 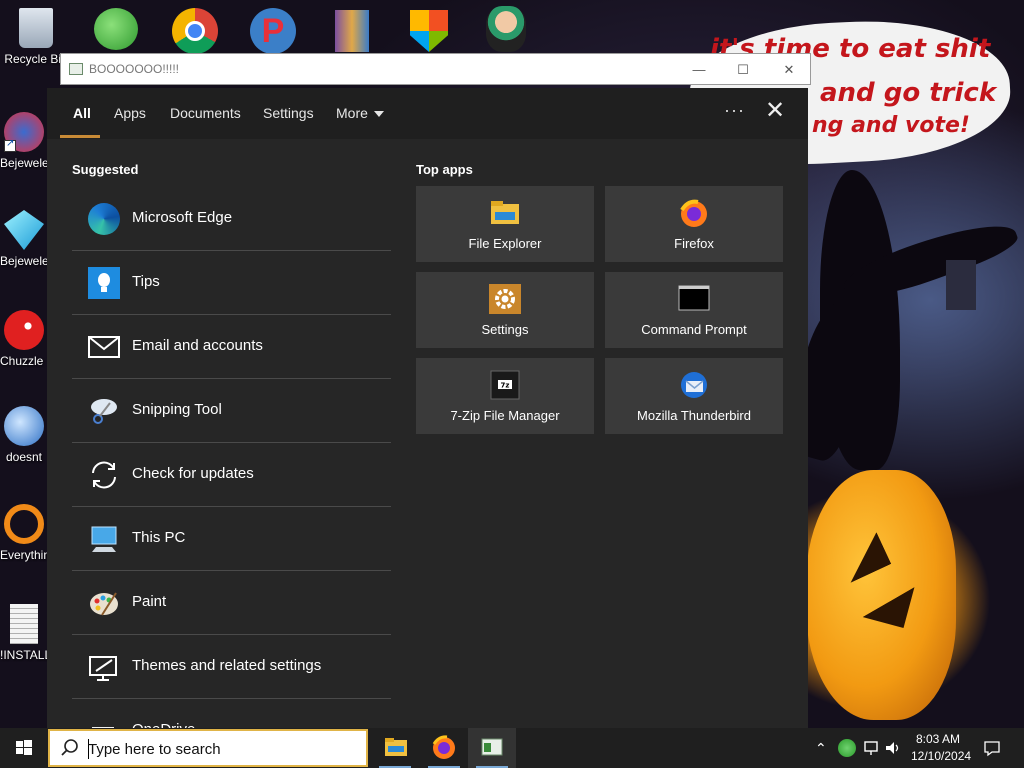 What do you see at coordinates (24, 655) in the screenshot?
I see `desktop-icon-label: !INSTALL` at bounding box center [24, 655].